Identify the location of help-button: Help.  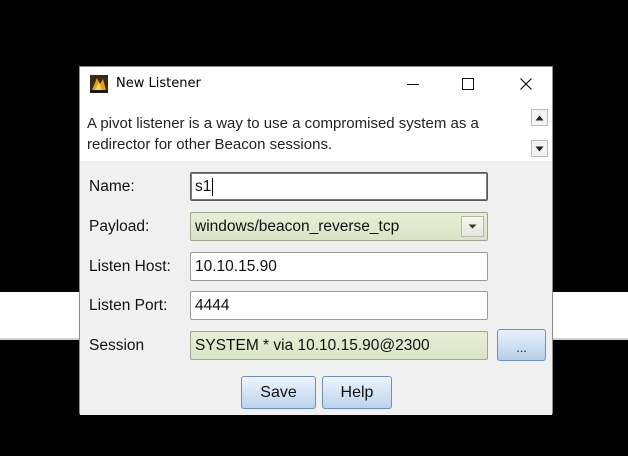
(357, 392).